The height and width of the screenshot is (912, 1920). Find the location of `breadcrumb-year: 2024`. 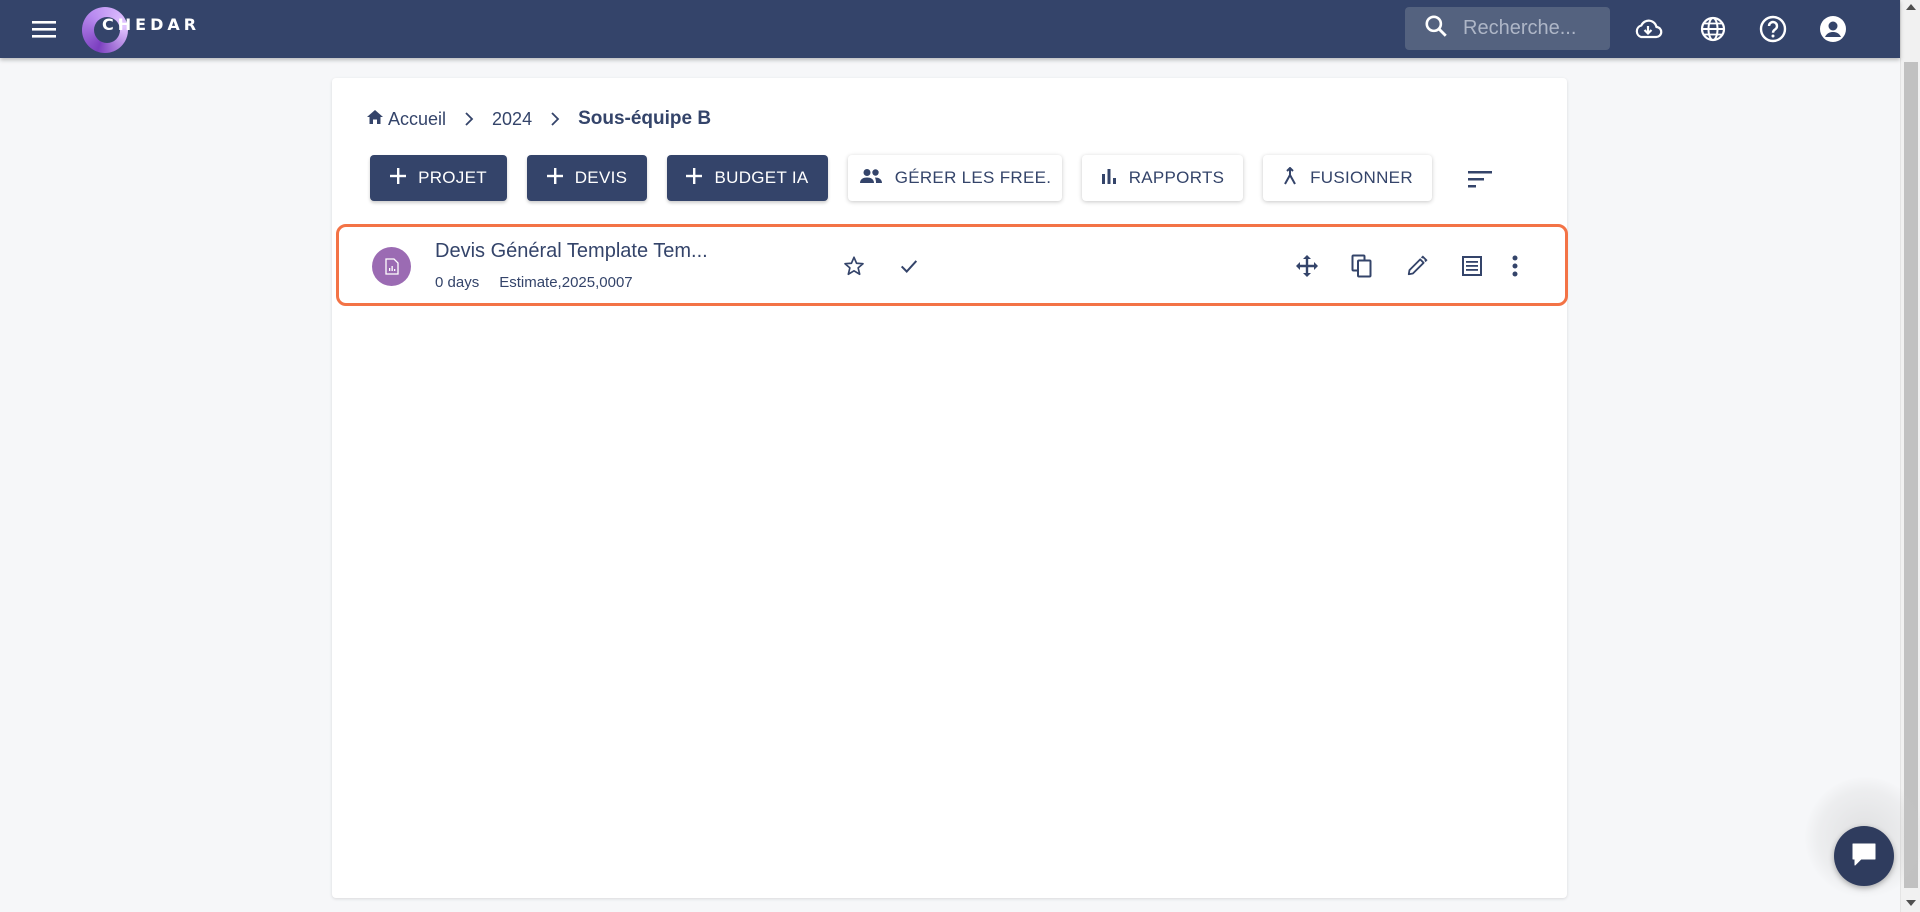

breadcrumb-year: 2024 is located at coordinates (512, 119).